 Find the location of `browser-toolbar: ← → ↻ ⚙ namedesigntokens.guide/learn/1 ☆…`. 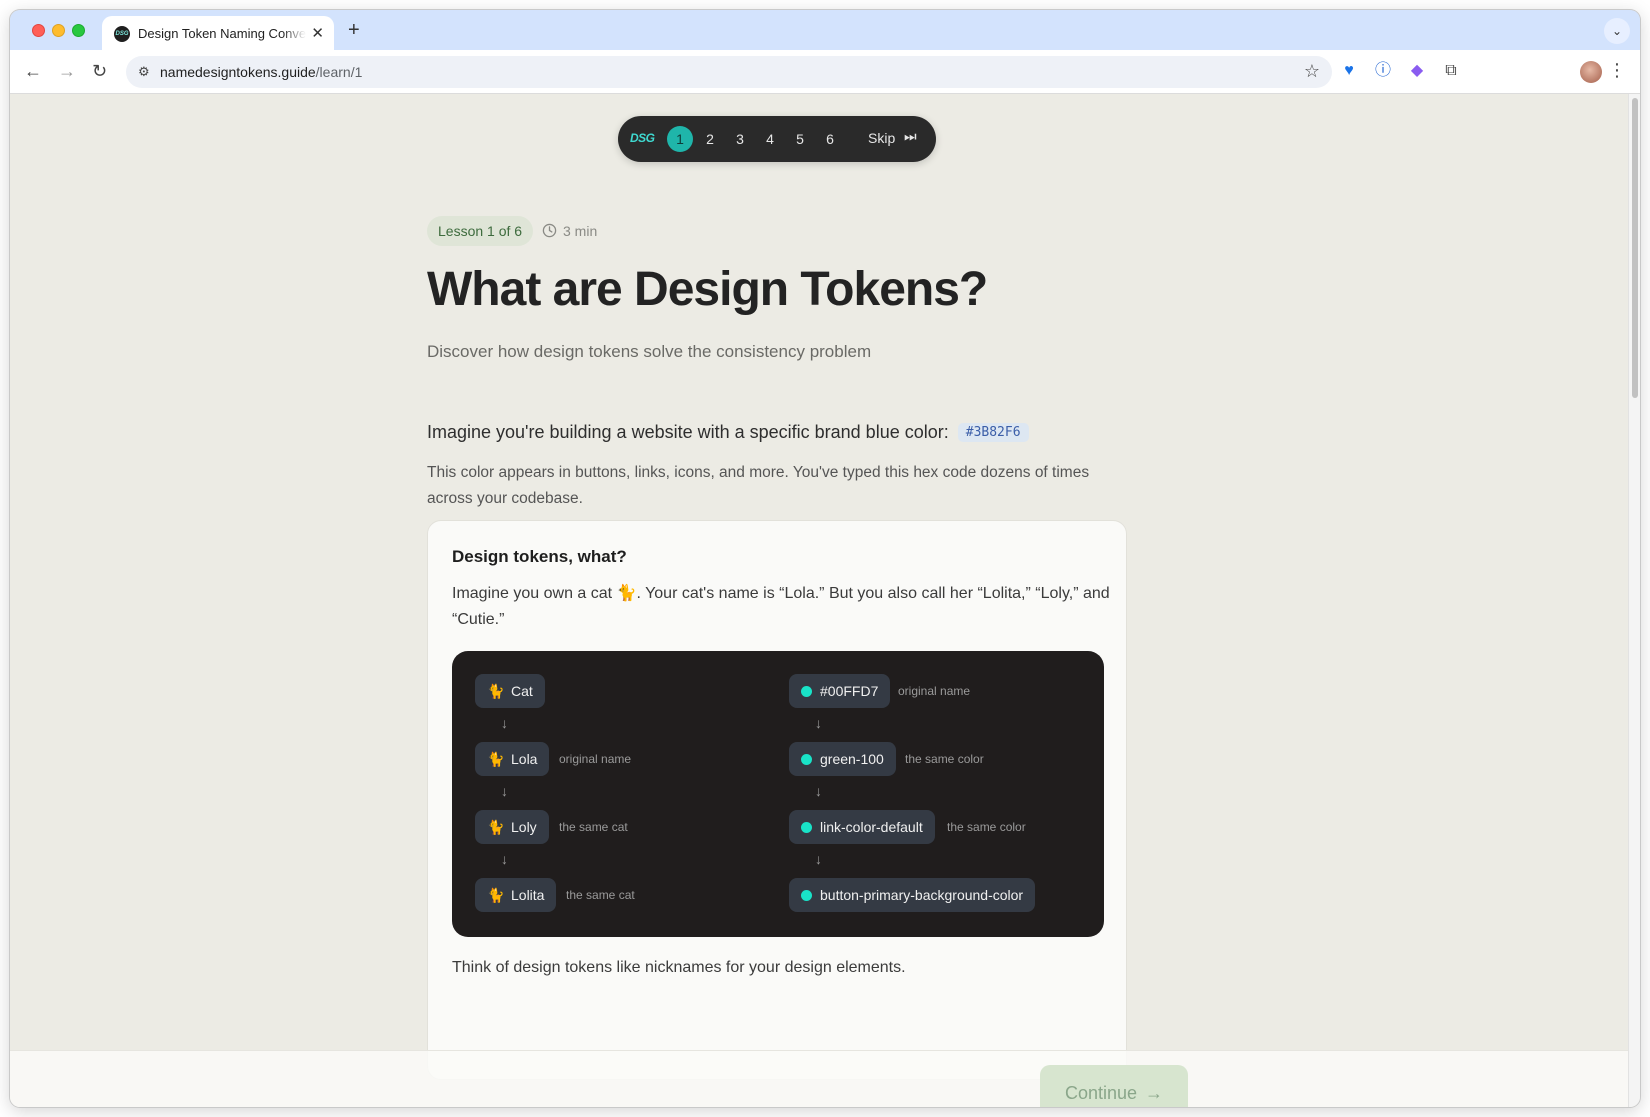

browser-toolbar: ← → ↻ ⚙ namedesigntokens.guide/learn/1 ☆… is located at coordinates (825, 72).